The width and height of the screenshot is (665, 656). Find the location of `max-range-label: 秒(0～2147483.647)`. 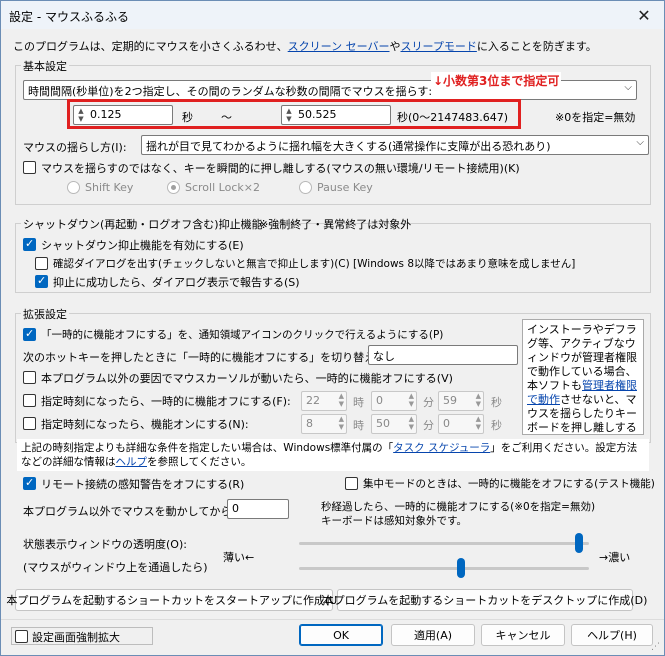

max-range-label: 秒(0～2147483.647) is located at coordinates (453, 117).